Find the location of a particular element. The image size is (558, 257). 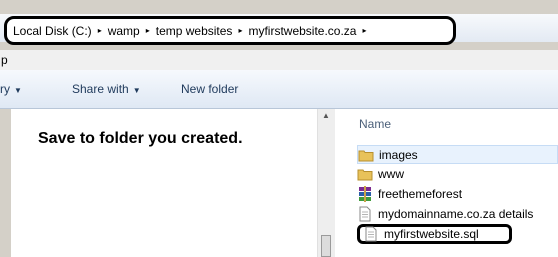

file-name: www is located at coordinates (391, 174).